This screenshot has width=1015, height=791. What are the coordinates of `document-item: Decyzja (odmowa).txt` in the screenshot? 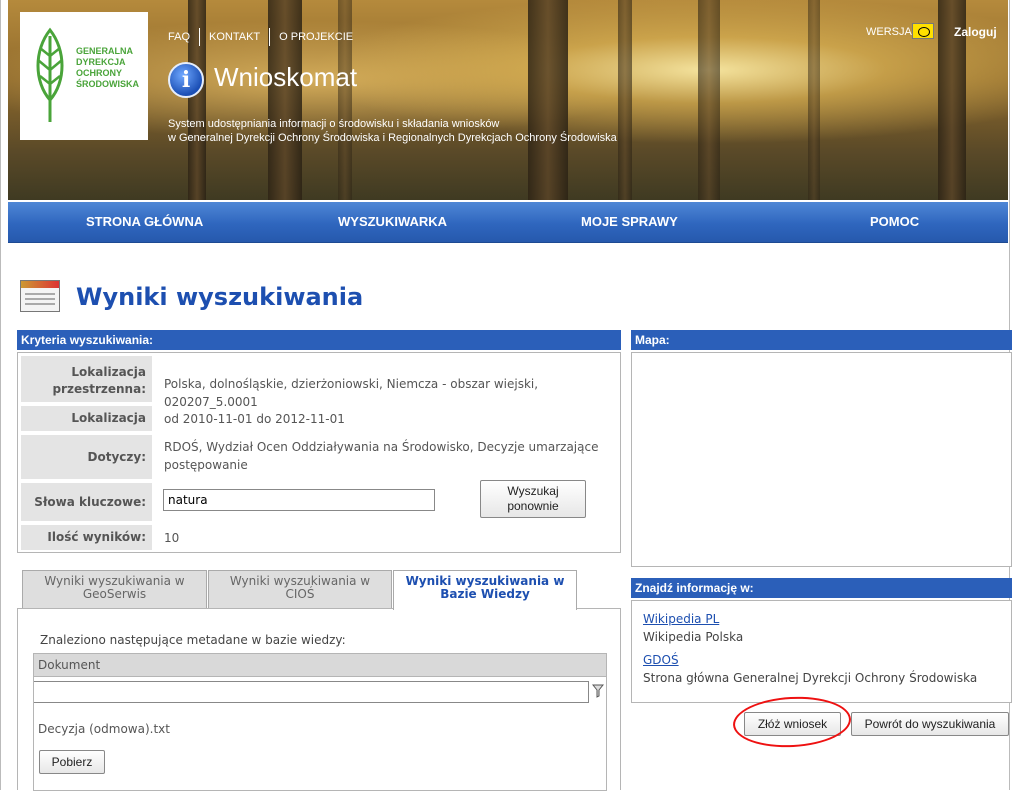 It's located at (104, 729).